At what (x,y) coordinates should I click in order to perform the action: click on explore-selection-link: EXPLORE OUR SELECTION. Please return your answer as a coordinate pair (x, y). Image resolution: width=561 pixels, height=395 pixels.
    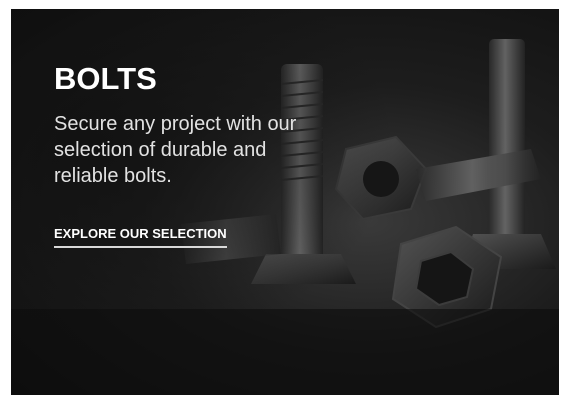
    Looking at the image, I should click on (140, 237).